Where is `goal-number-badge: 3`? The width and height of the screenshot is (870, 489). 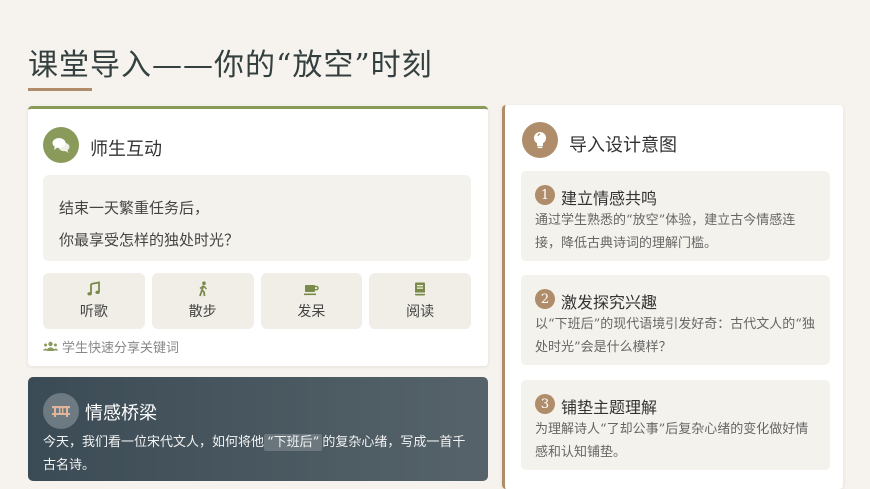
goal-number-badge: 3 is located at coordinates (545, 404).